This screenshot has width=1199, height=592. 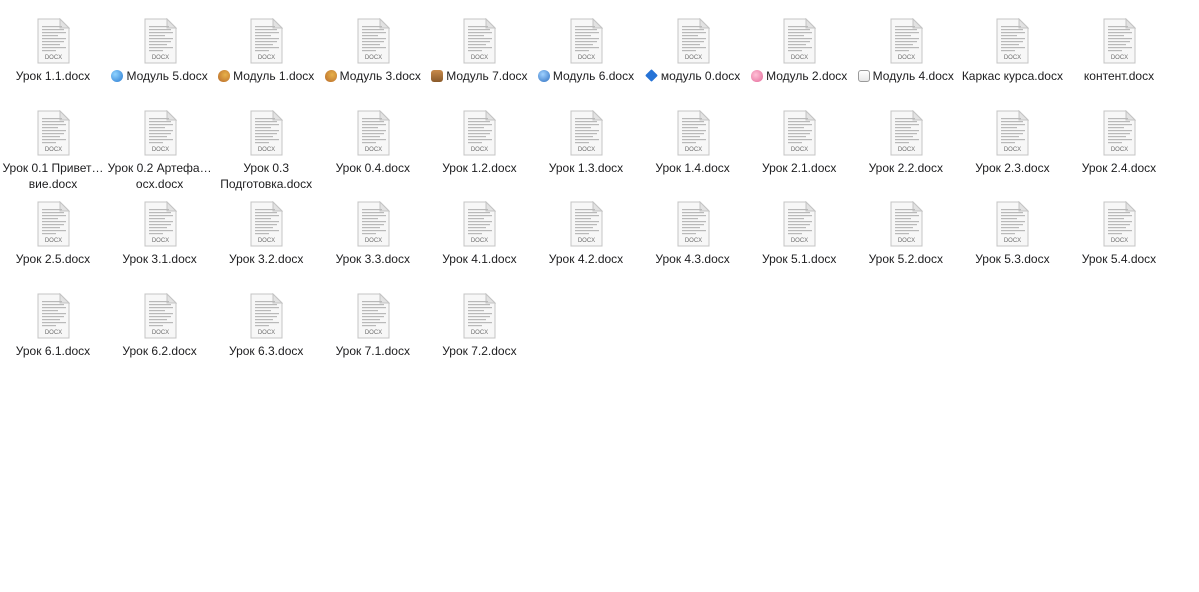 I want to click on file-name-label: Урок 0.1 Привет…вие.docx, so click(x=53, y=176).